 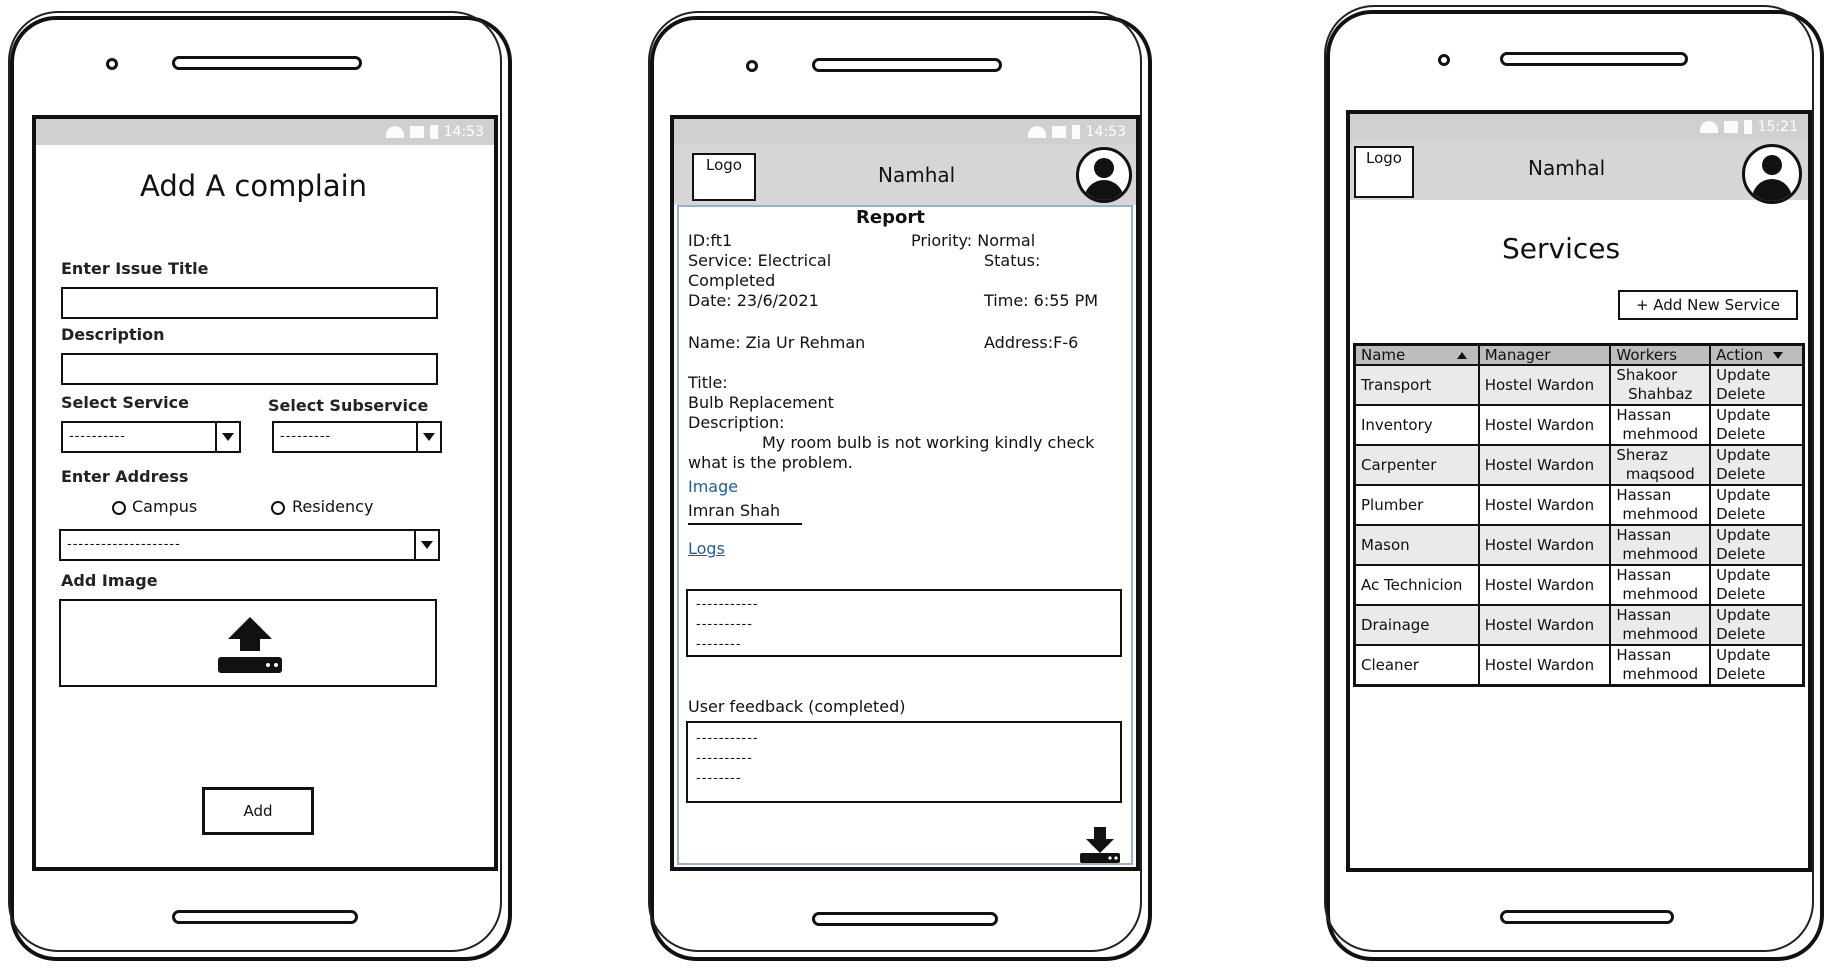 What do you see at coordinates (1416, 665) in the screenshot?
I see `service-name: Cleaner` at bounding box center [1416, 665].